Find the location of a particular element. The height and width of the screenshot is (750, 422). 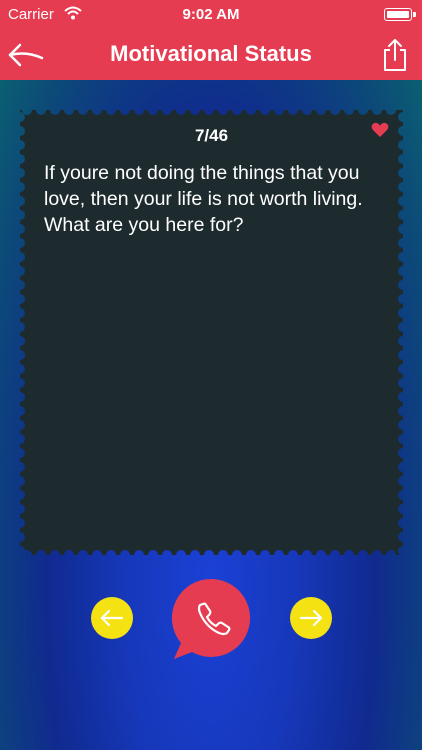

status-time: 9:02 AM is located at coordinates (211, 14).